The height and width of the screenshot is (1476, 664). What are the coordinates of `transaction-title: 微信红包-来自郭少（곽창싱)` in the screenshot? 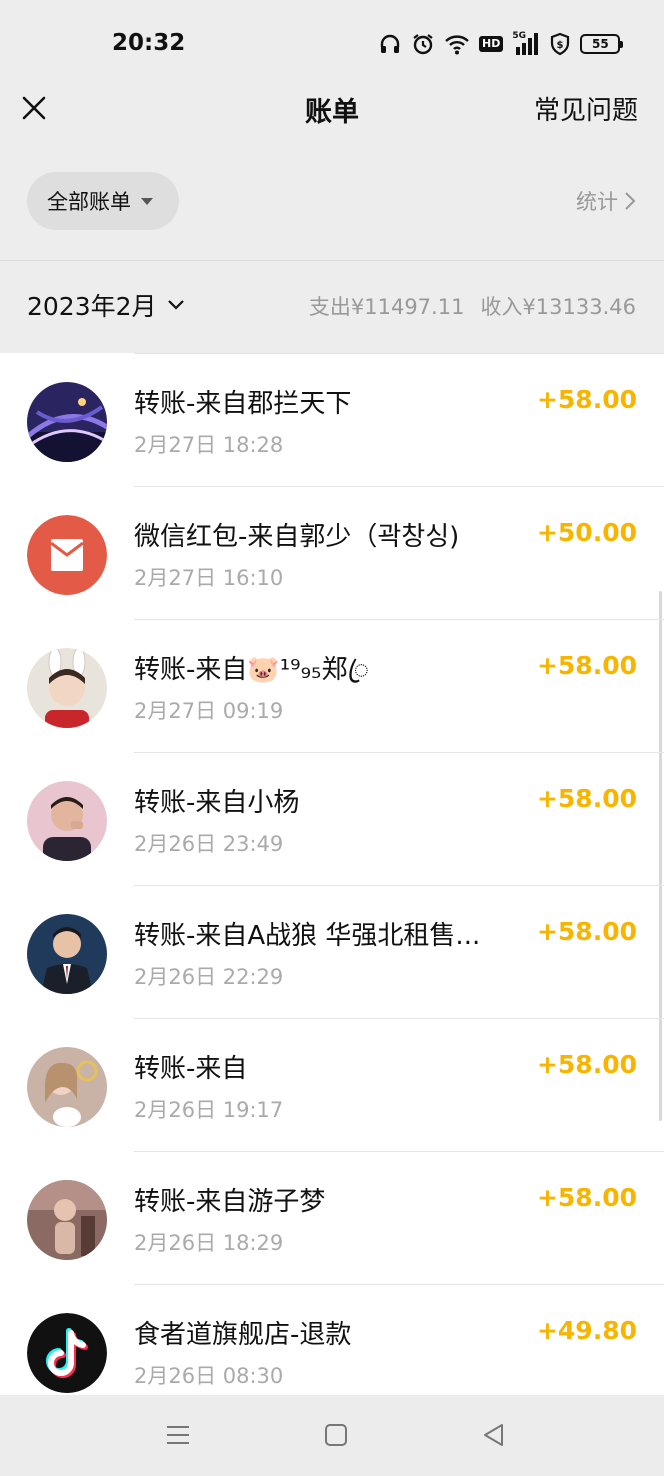 It's located at (297, 537).